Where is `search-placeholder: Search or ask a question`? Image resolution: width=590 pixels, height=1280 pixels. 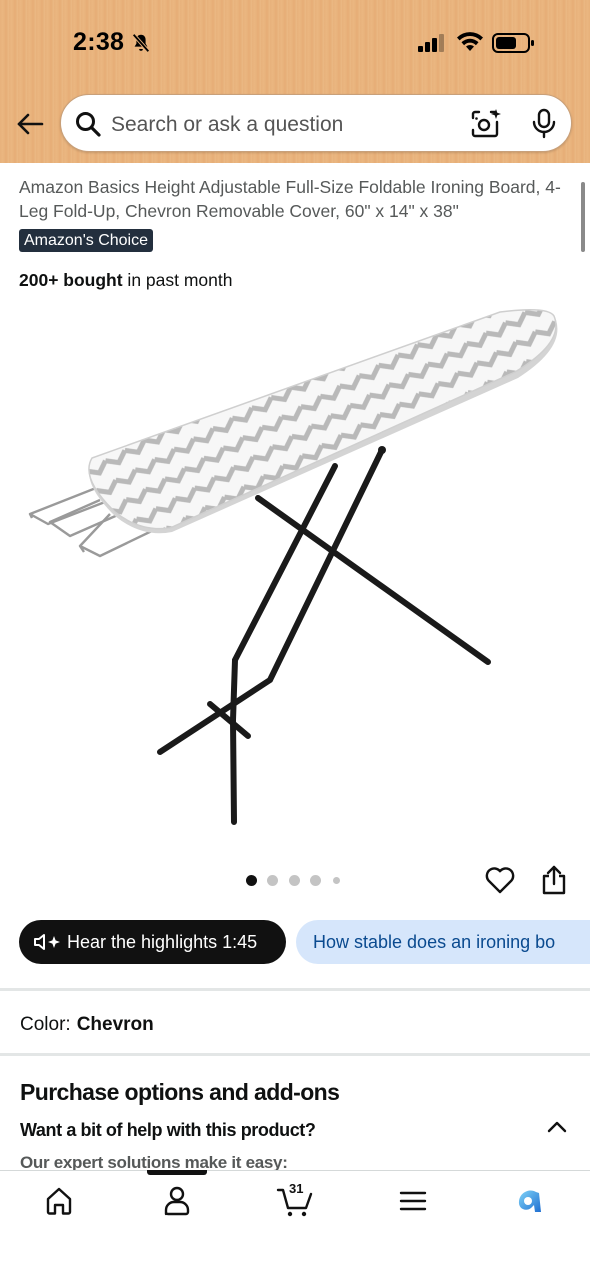 search-placeholder: Search or ask a question is located at coordinates (227, 124).